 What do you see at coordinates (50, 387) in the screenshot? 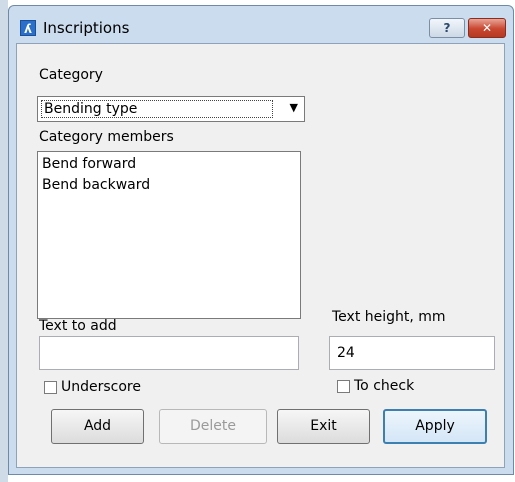
I see `underscore-checkbox-box` at bounding box center [50, 387].